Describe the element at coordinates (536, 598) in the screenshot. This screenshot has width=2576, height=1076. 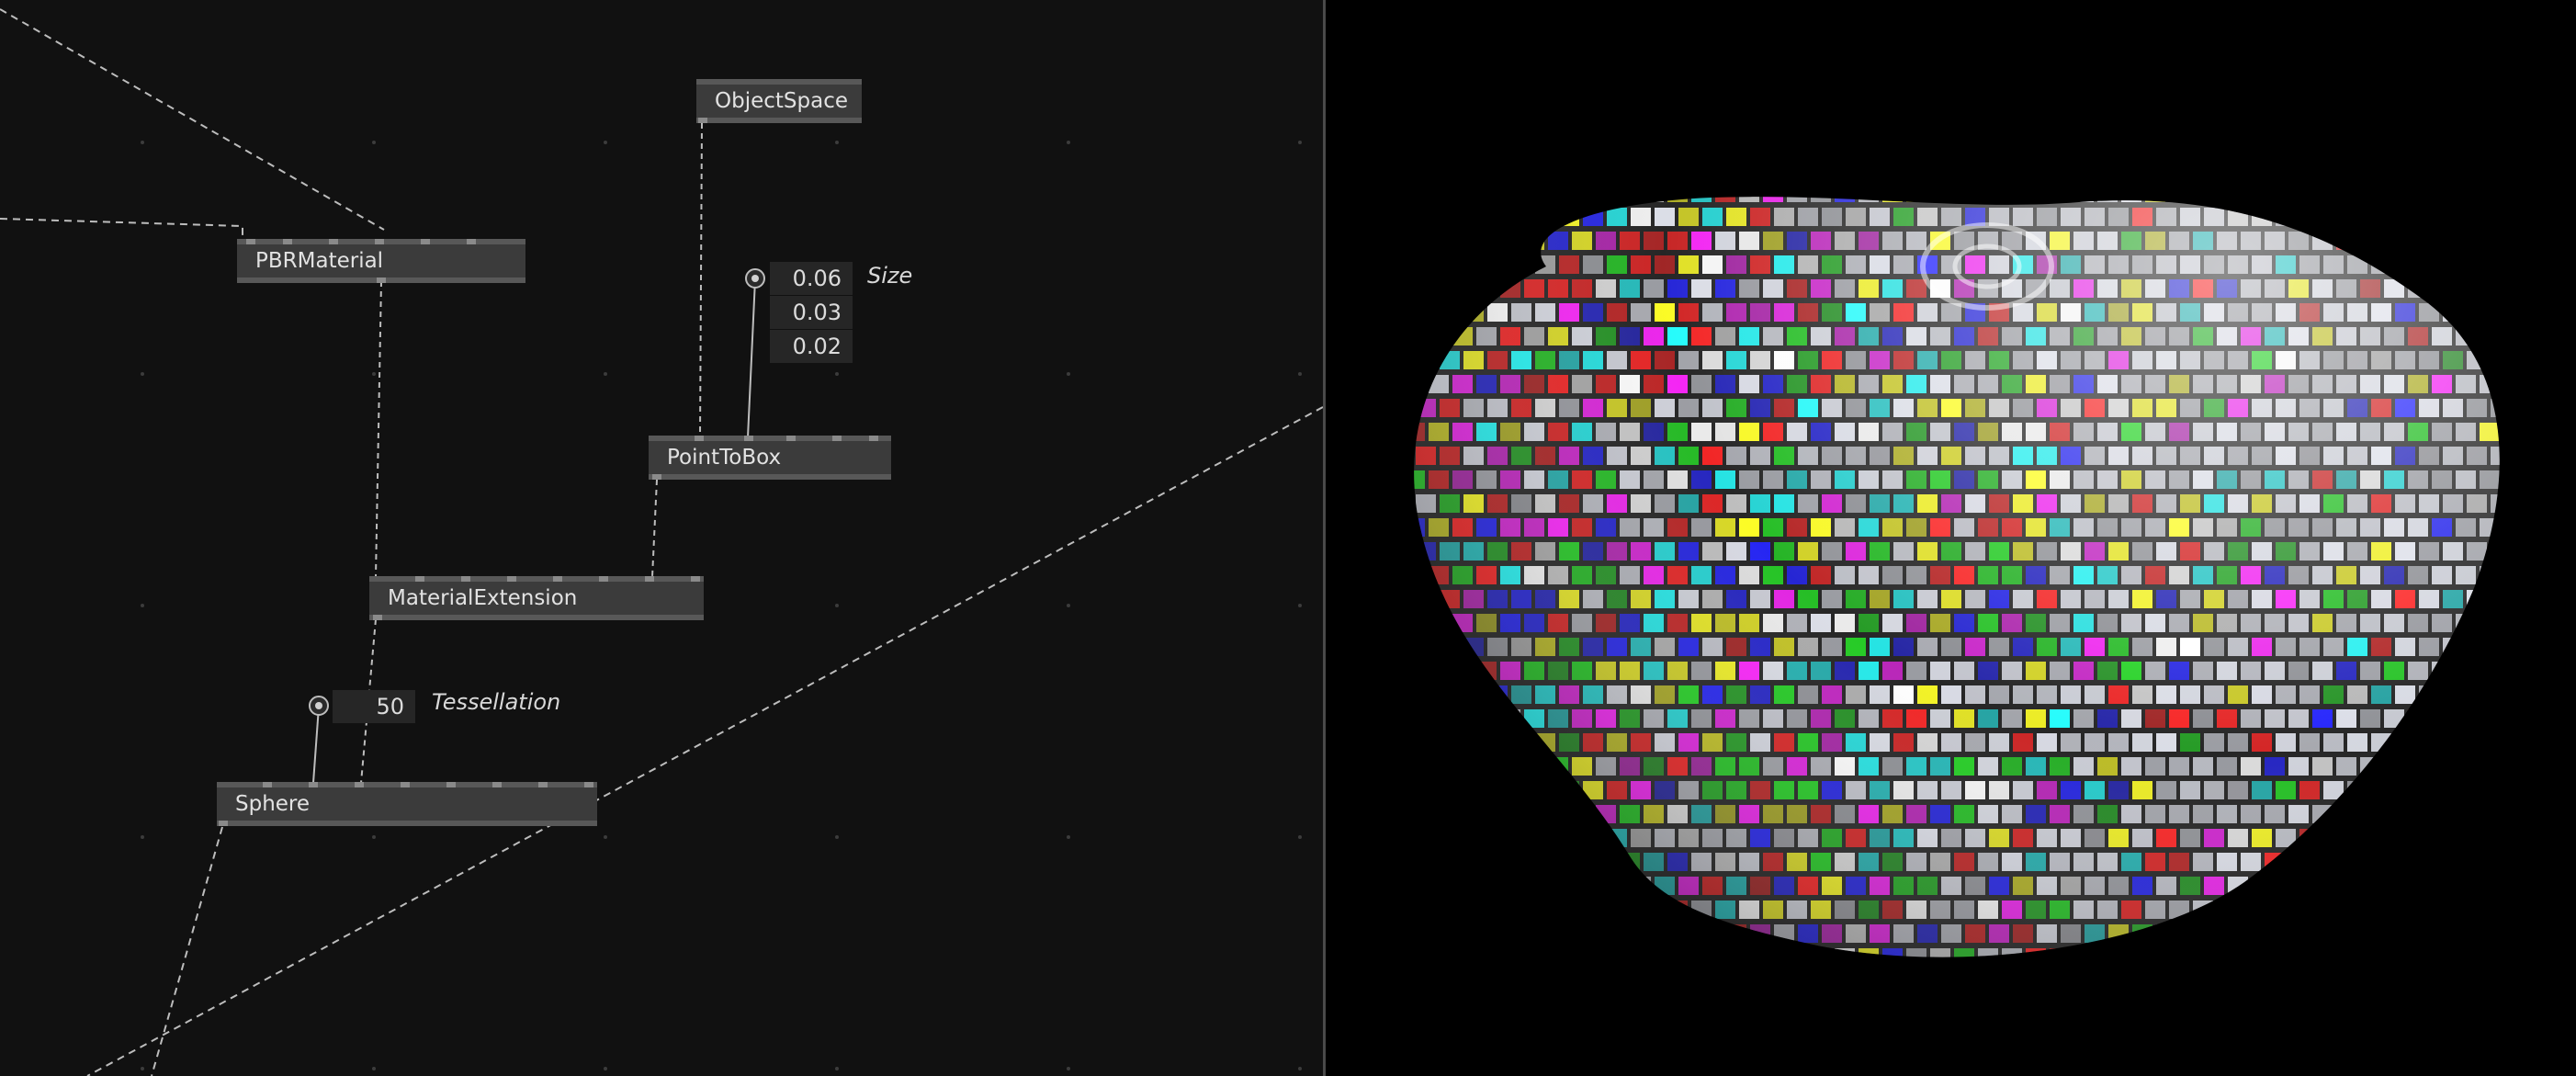
I see `node-materialextension: MaterialExtension` at that location.